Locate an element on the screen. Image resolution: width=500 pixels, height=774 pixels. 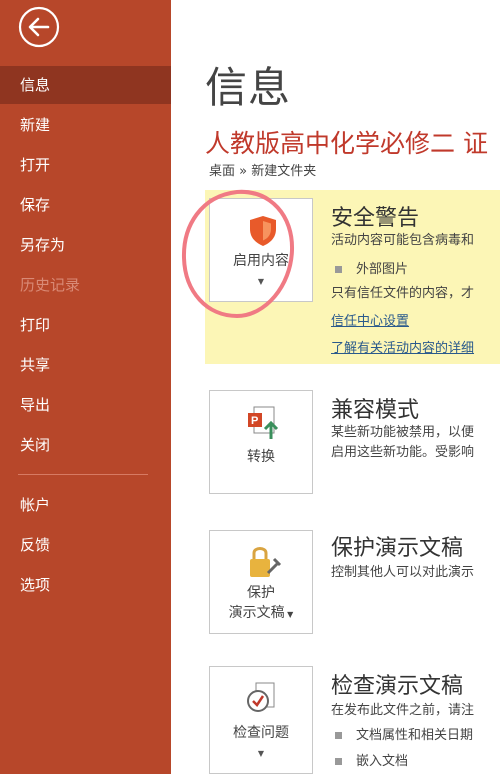
nav-print: 打印 is located at coordinates (85, 325).